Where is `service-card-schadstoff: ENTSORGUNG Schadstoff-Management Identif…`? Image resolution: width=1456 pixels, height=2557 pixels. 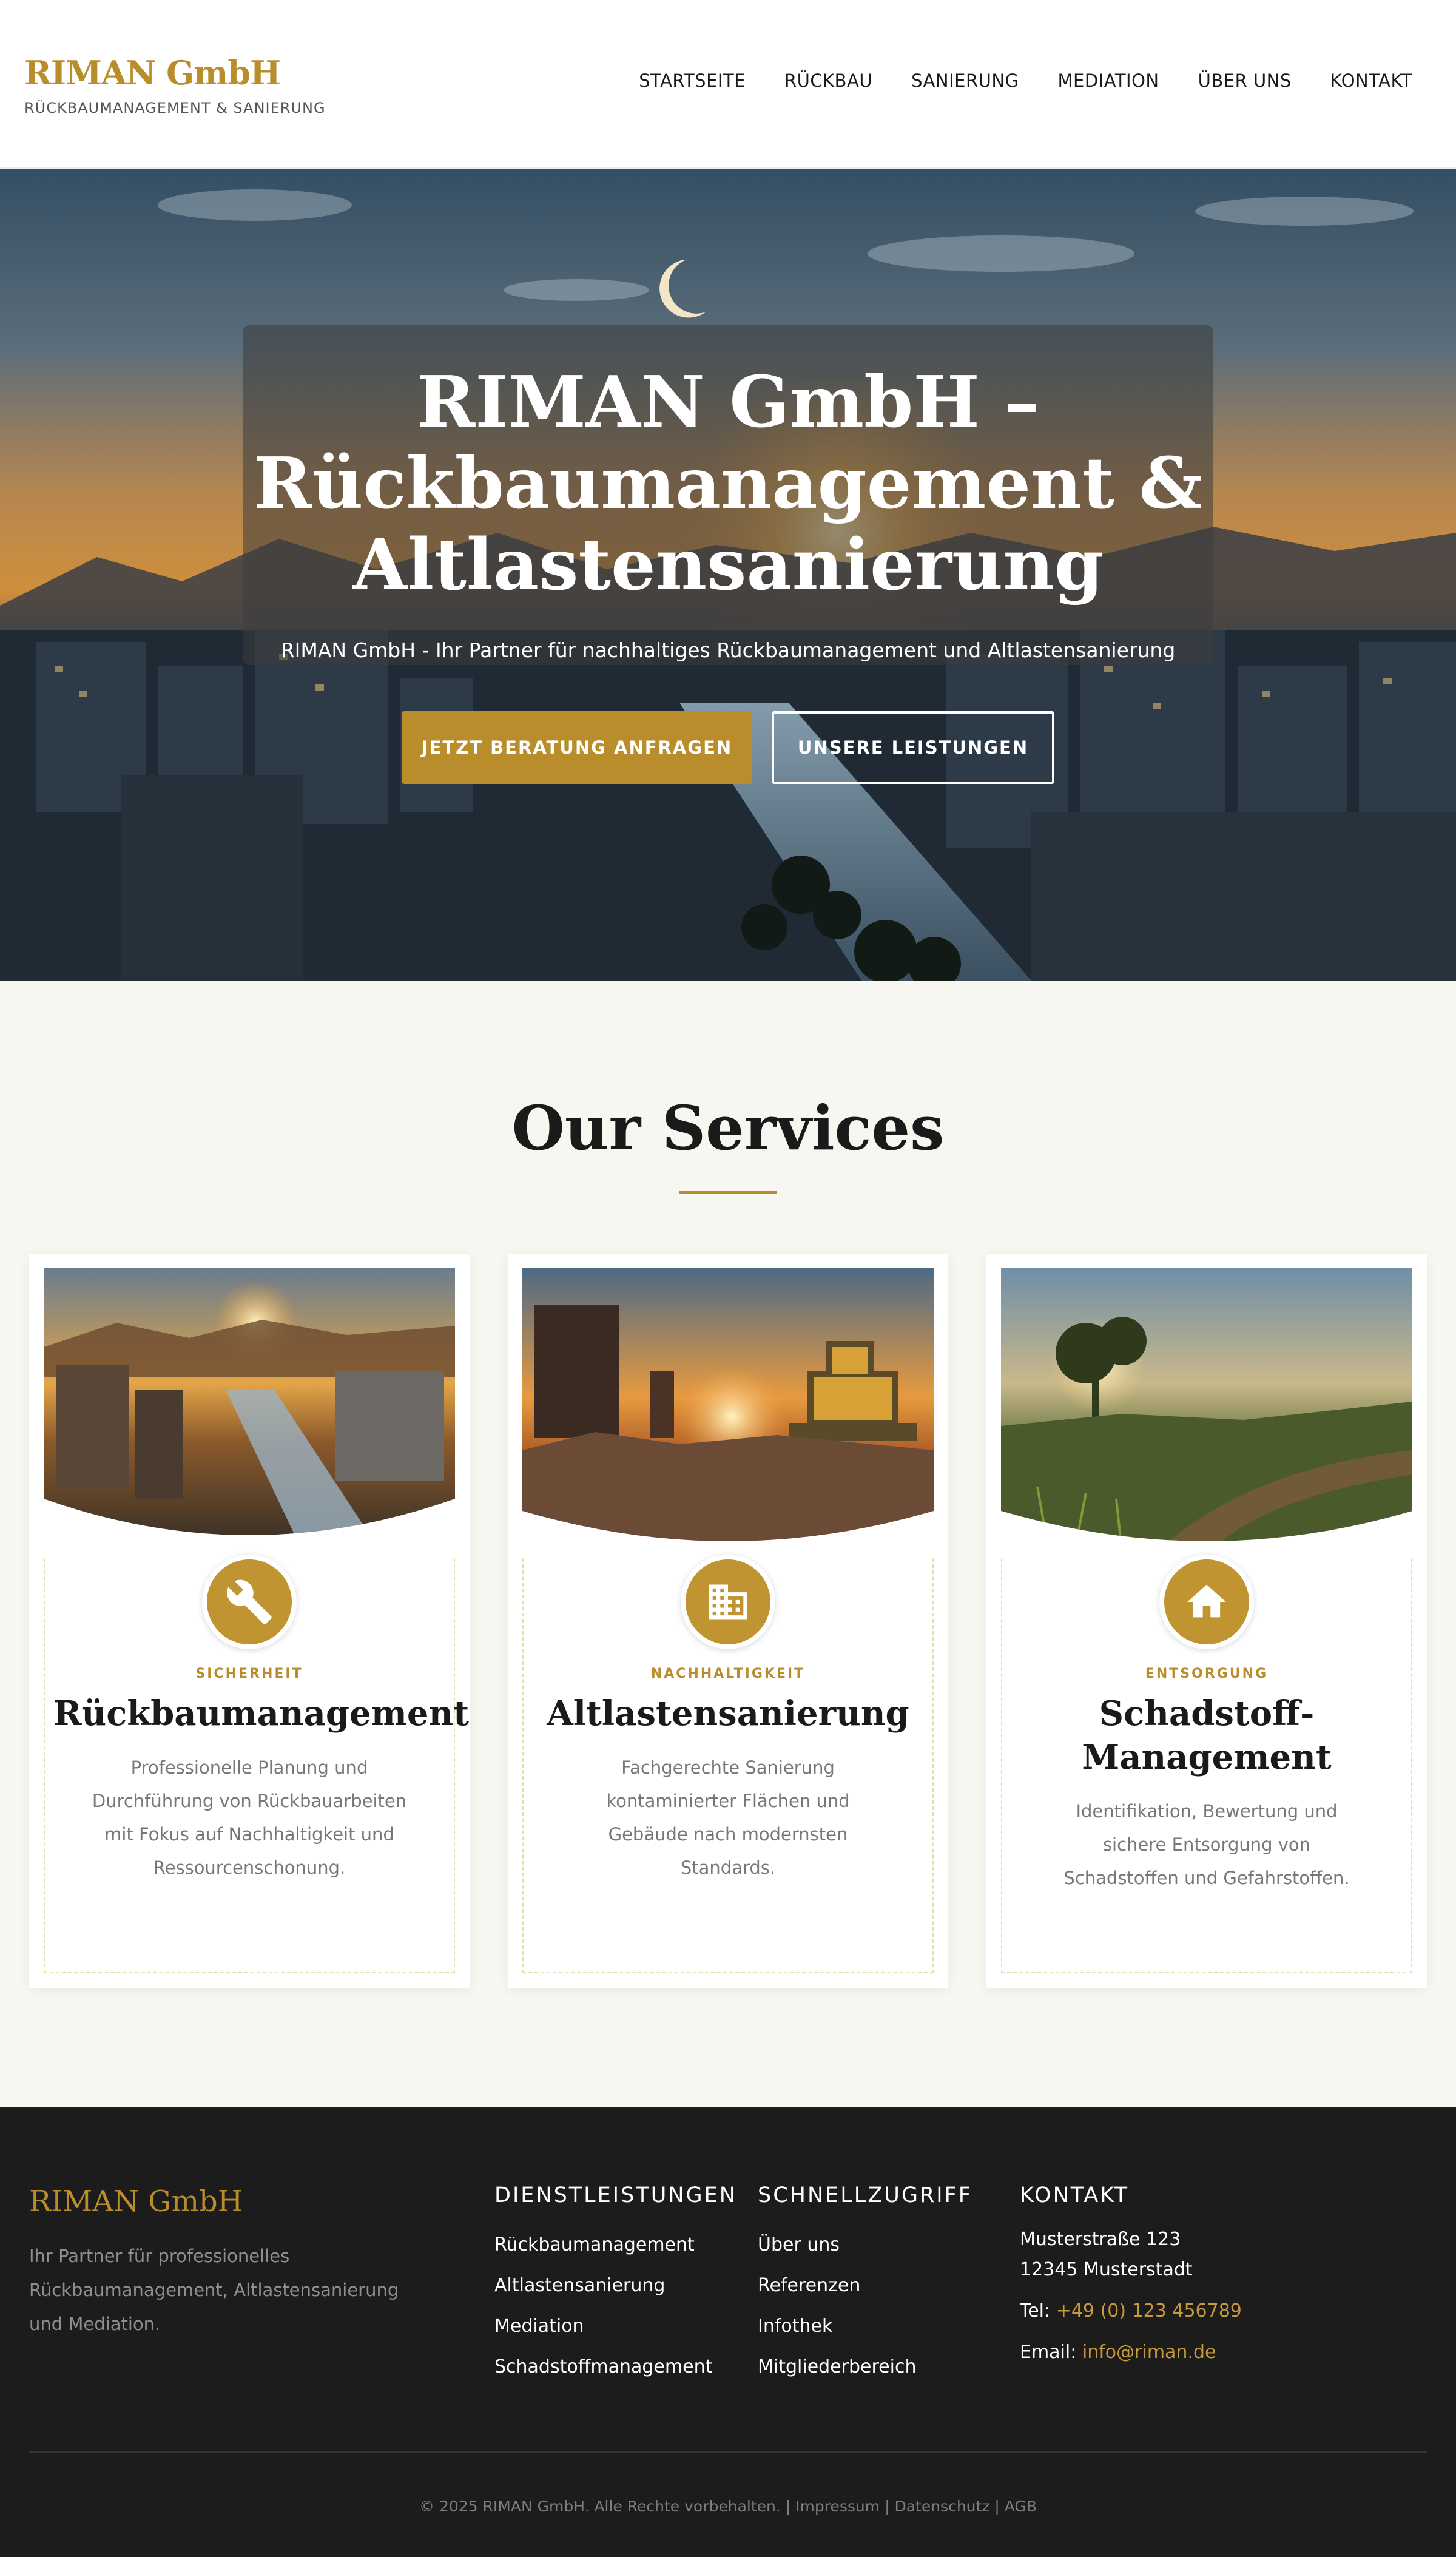 service-card-schadstoff: ENTSORGUNG Schadstoff-Management Identif… is located at coordinates (1206, 1621).